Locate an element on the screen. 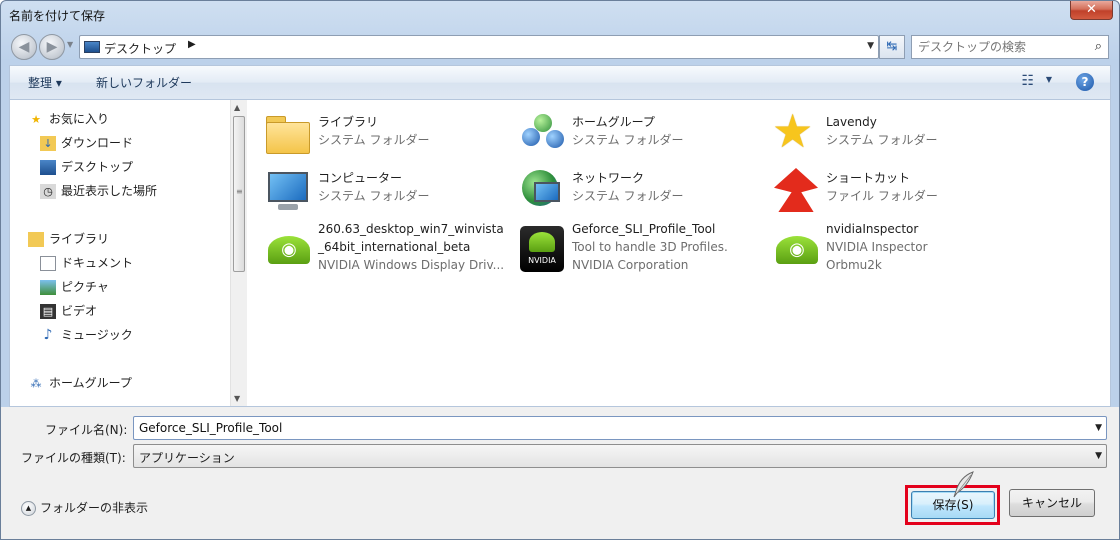 The height and width of the screenshot is (540, 1120). sidebar-item-videos: ▤ ビデオ is located at coordinates (68, 312).